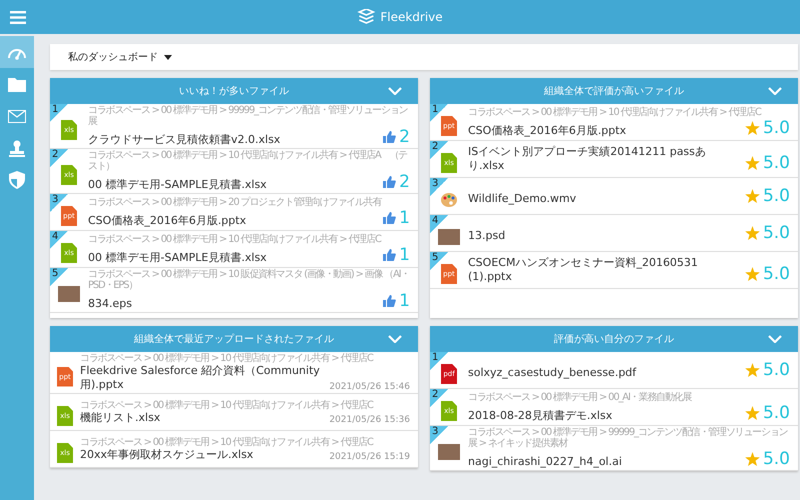 The image size is (800, 500). What do you see at coordinates (234, 91) in the screenshot?
I see `panel-title: いいね！が多いファイル` at bounding box center [234, 91].